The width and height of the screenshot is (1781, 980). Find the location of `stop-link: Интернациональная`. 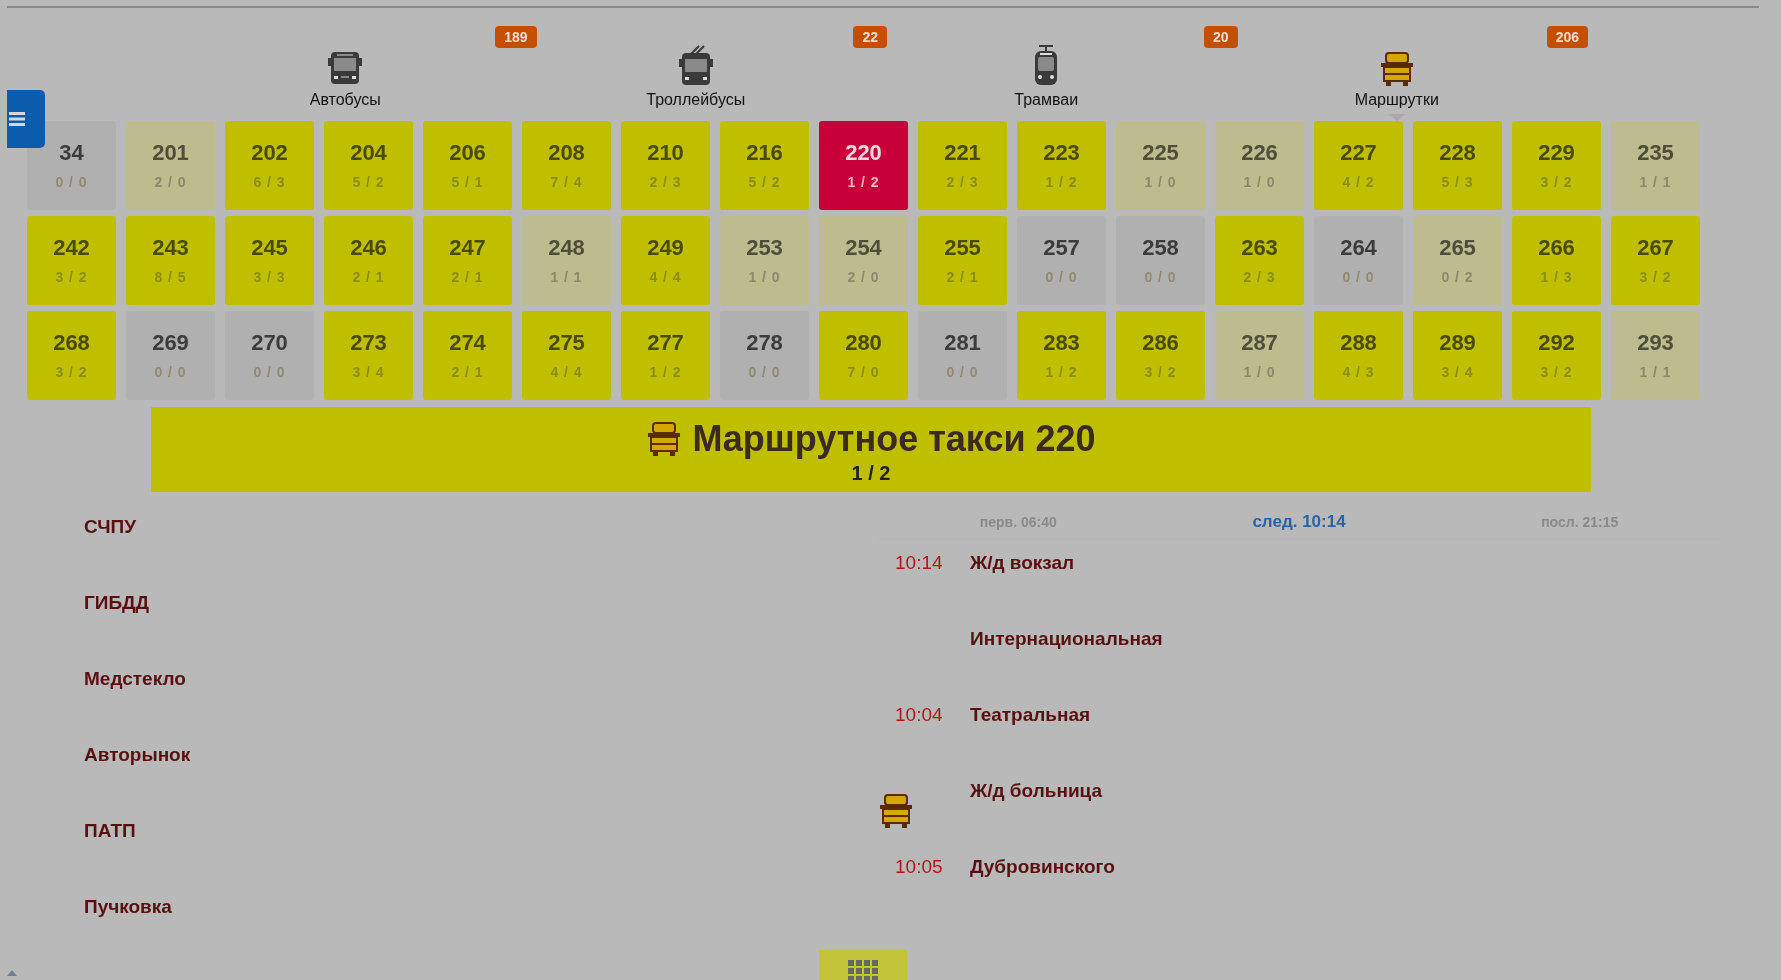

stop-link: Интернациональная is located at coordinates (1066, 639).